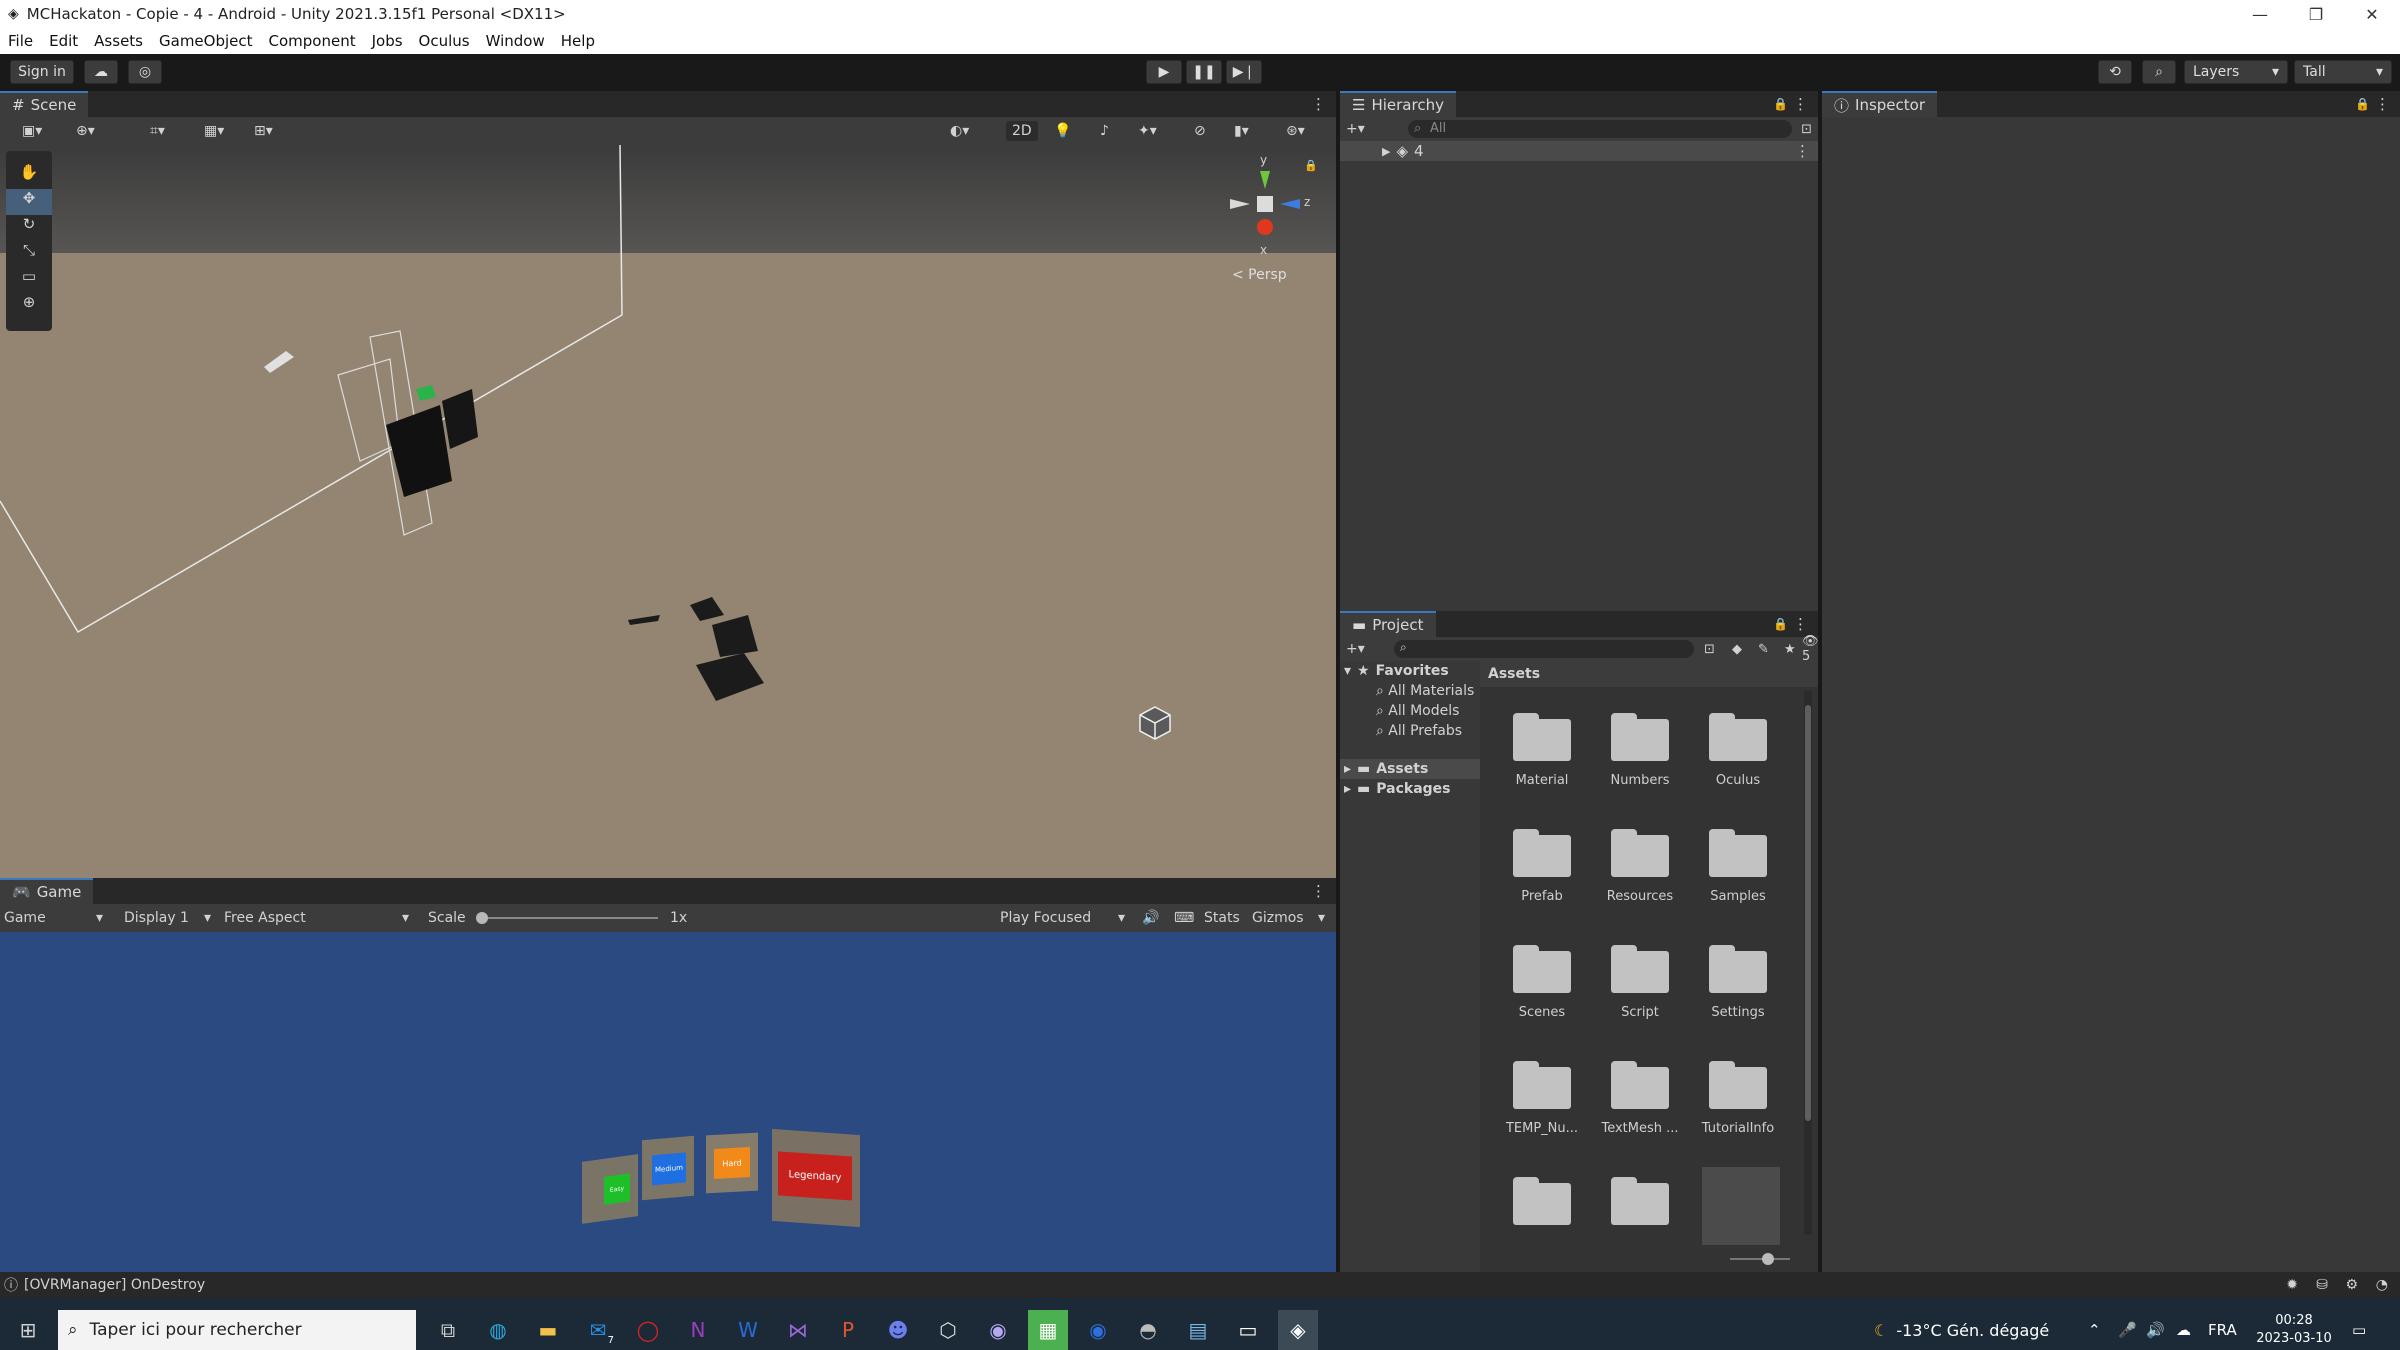 Image resolution: width=2400 pixels, height=1350 pixels. Describe the element at coordinates (1640, 866) in the screenshot. I see `folder-resources: Resources` at that location.